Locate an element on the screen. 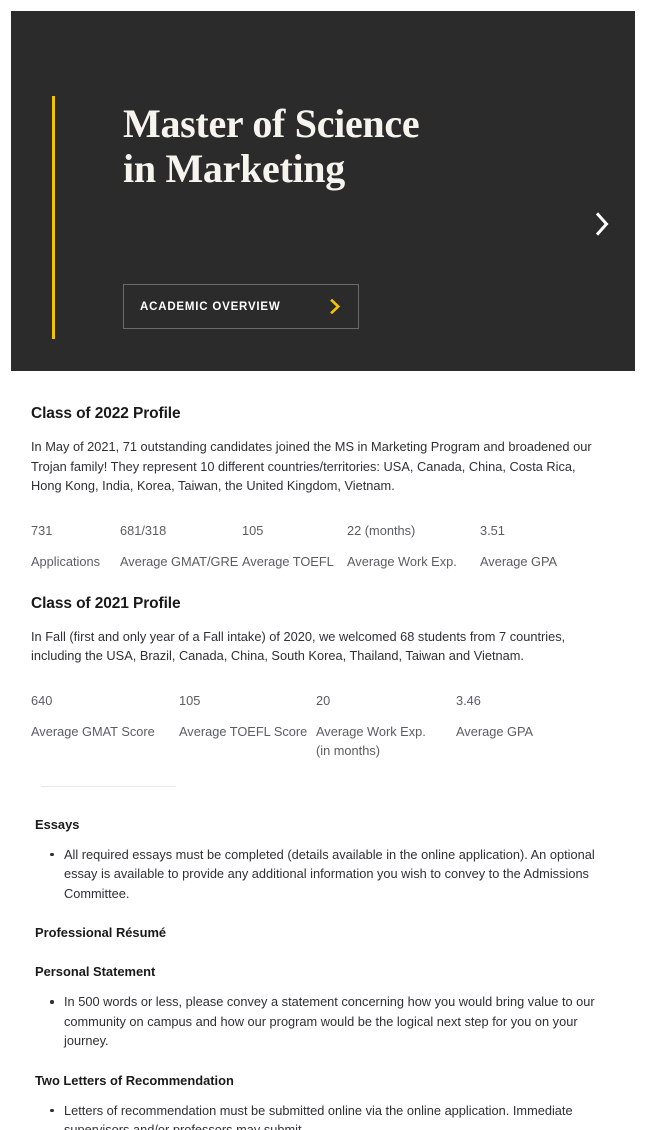  stat-label: Average Work Exp. is located at coordinates (402, 561).